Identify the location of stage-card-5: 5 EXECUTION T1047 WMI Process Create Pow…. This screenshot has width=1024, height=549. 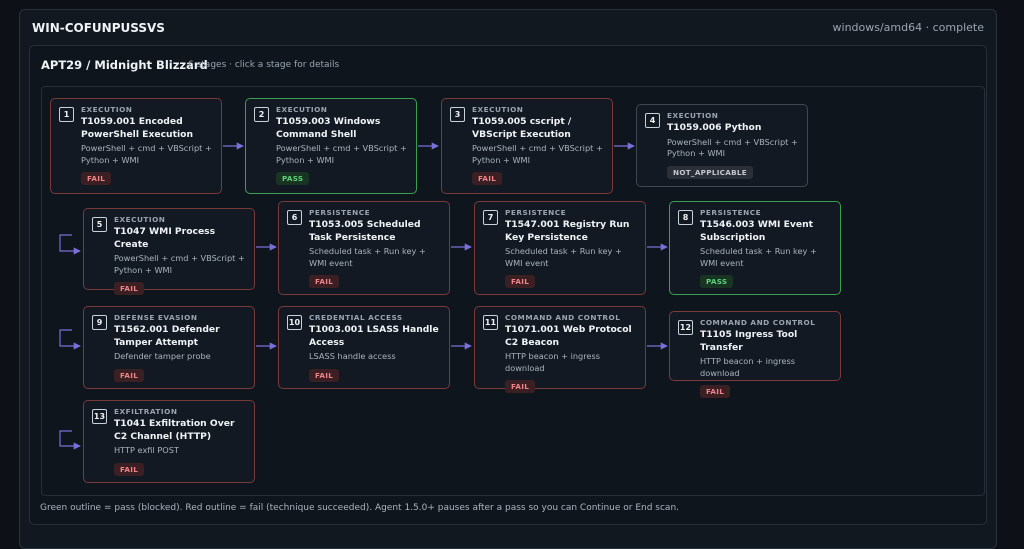
(169, 251).